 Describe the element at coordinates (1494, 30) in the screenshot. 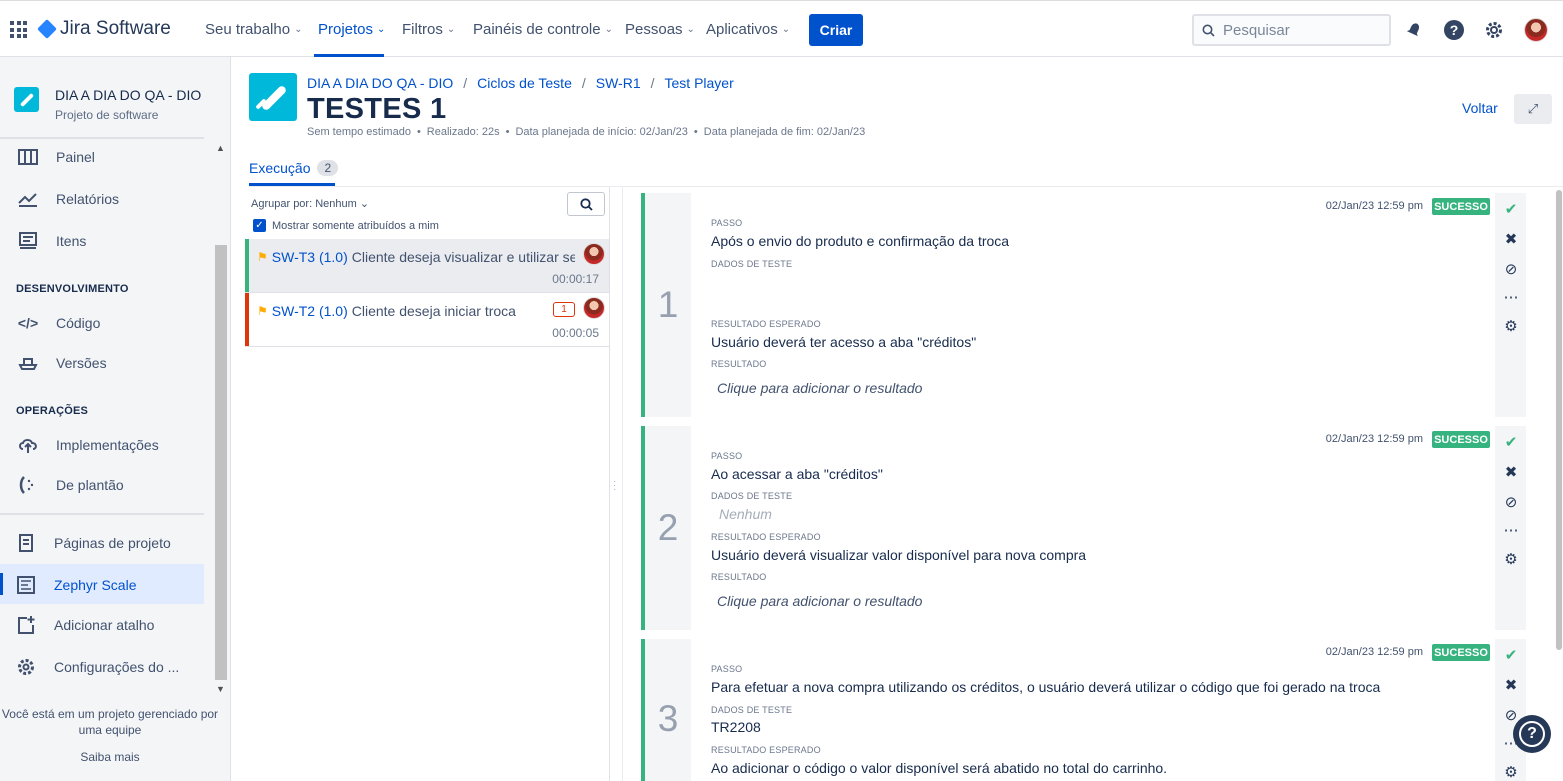

I see `settings-gear-icon` at that location.